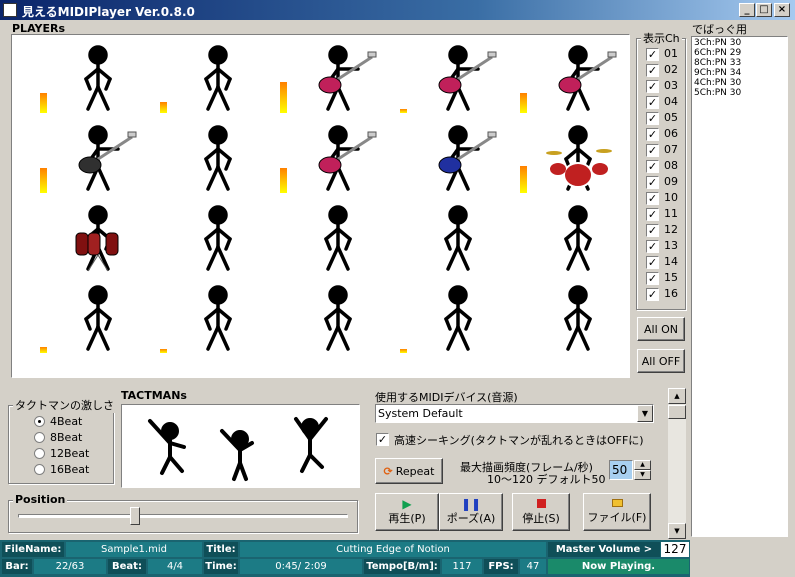 The width and height of the screenshot is (795, 577). I want to click on midi-device-select: System Default ▼, so click(514, 413).